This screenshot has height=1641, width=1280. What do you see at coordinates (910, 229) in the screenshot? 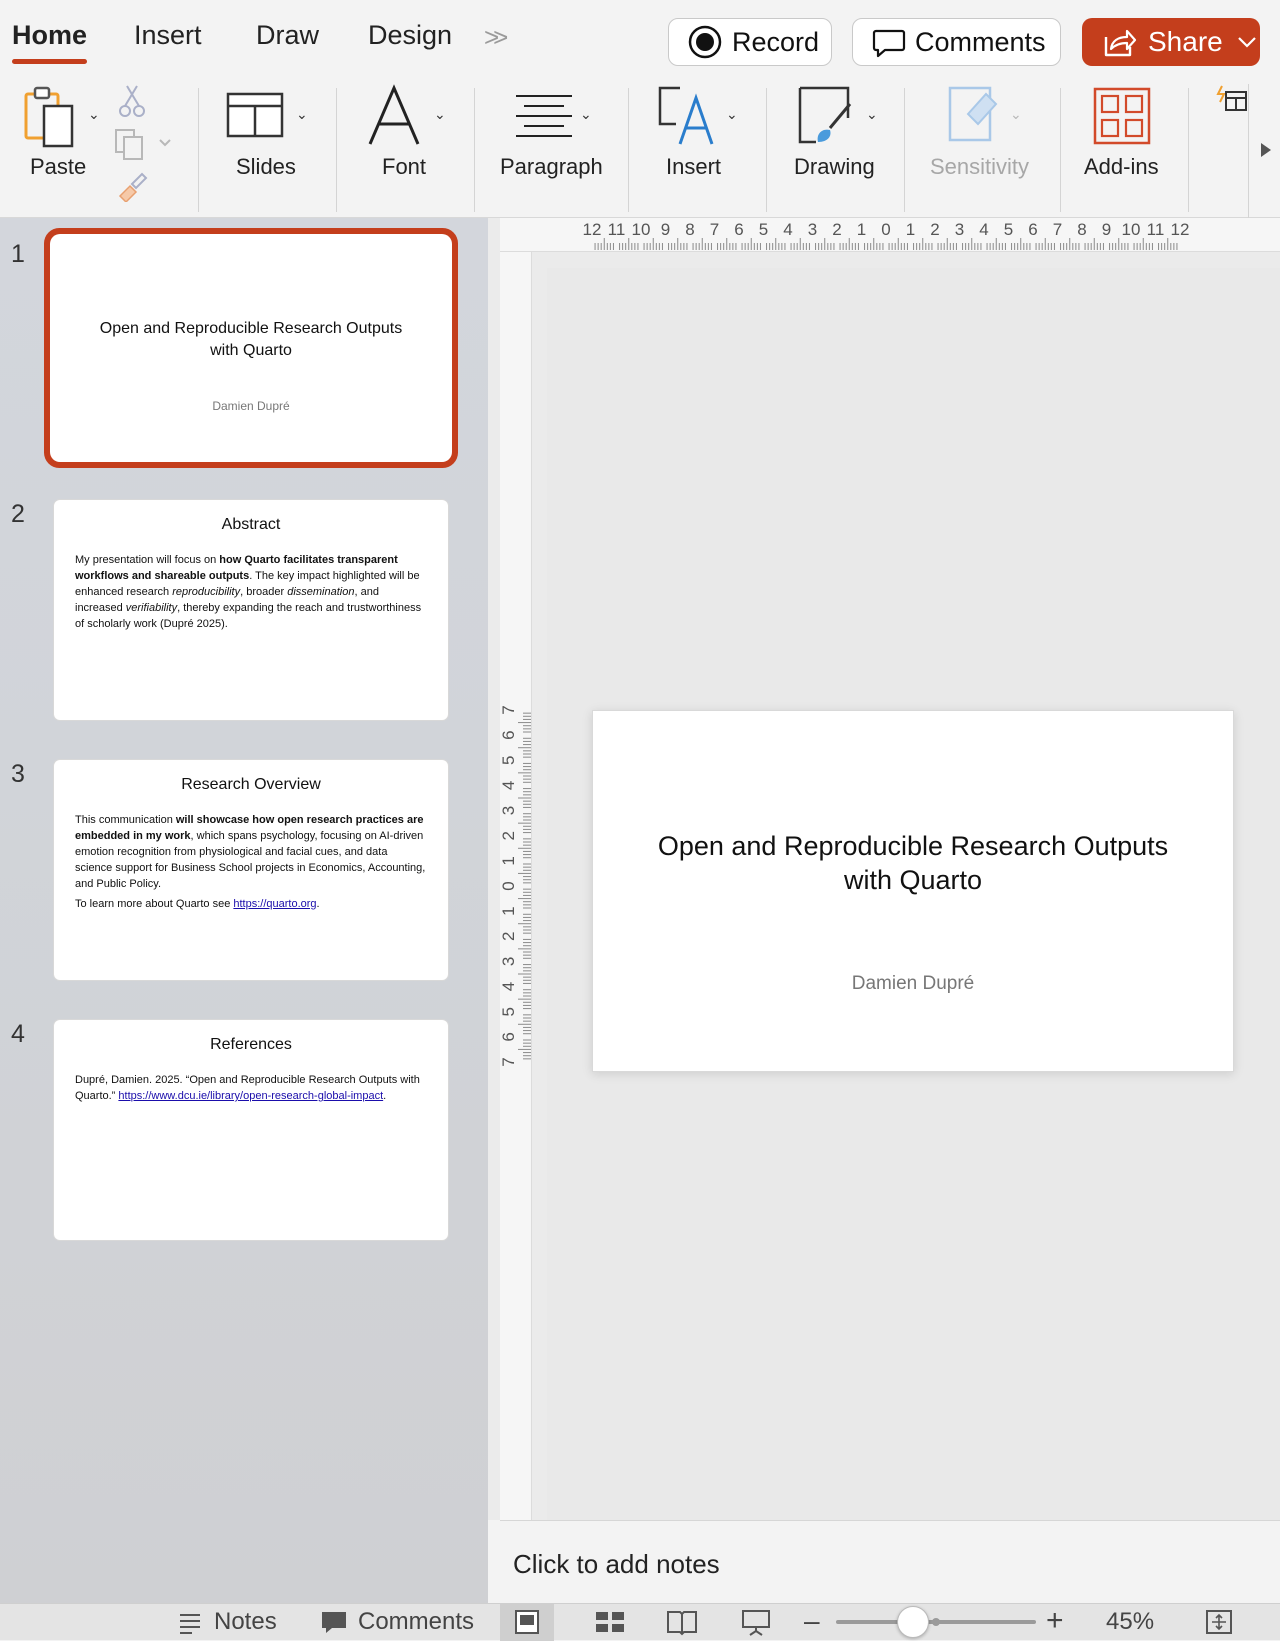
I see `ruler-label: 1` at bounding box center [910, 229].